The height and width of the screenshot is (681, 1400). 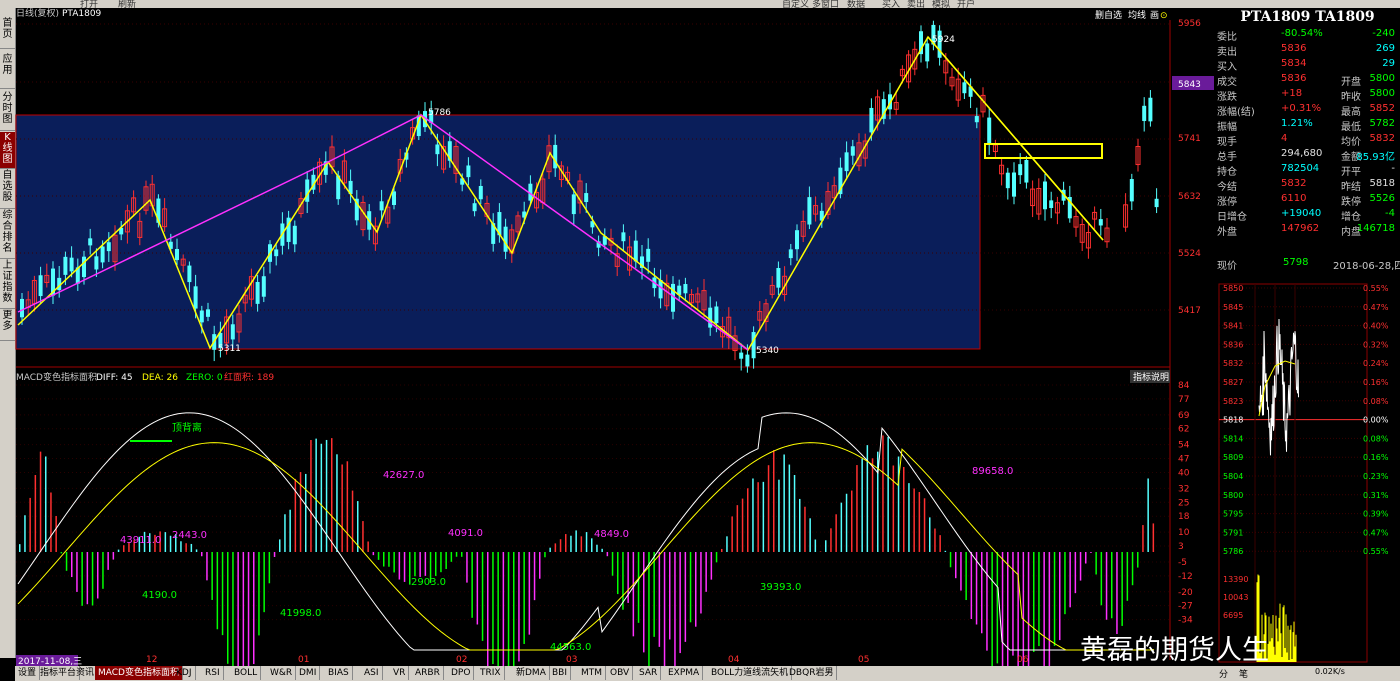 What do you see at coordinates (308, 673) in the screenshot?
I see `indicator-tab: DMI` at bounding box center [308, 673].